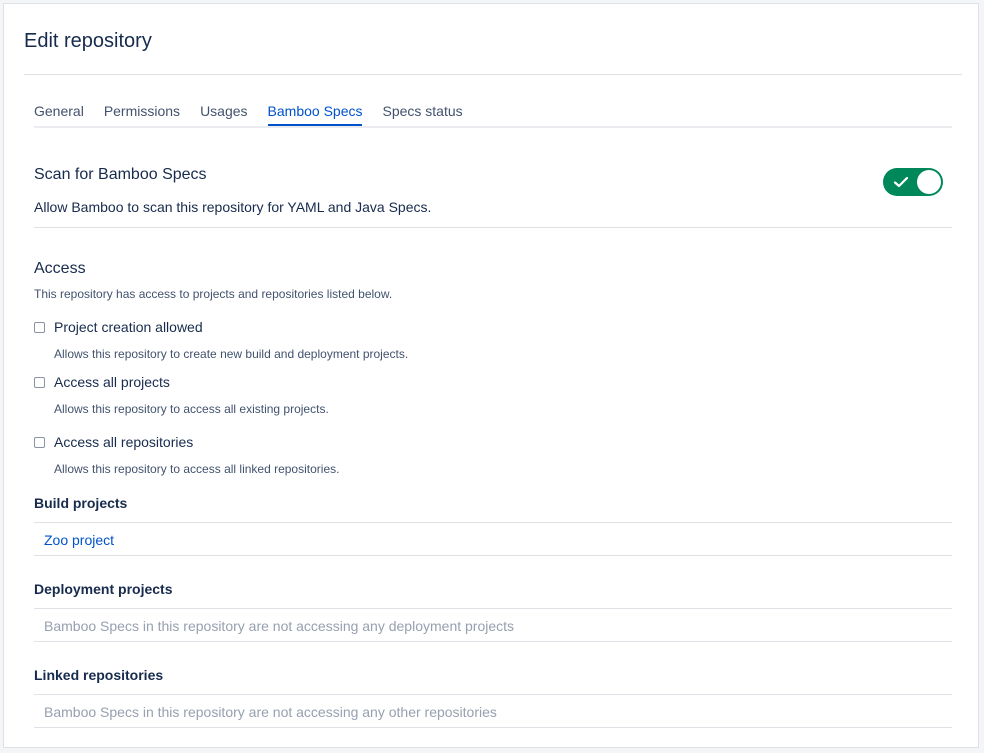  Describe the element at coordinates (124, 442) in the screenshot. I see `access-all-repositories-label: Access all repositories` at that location.